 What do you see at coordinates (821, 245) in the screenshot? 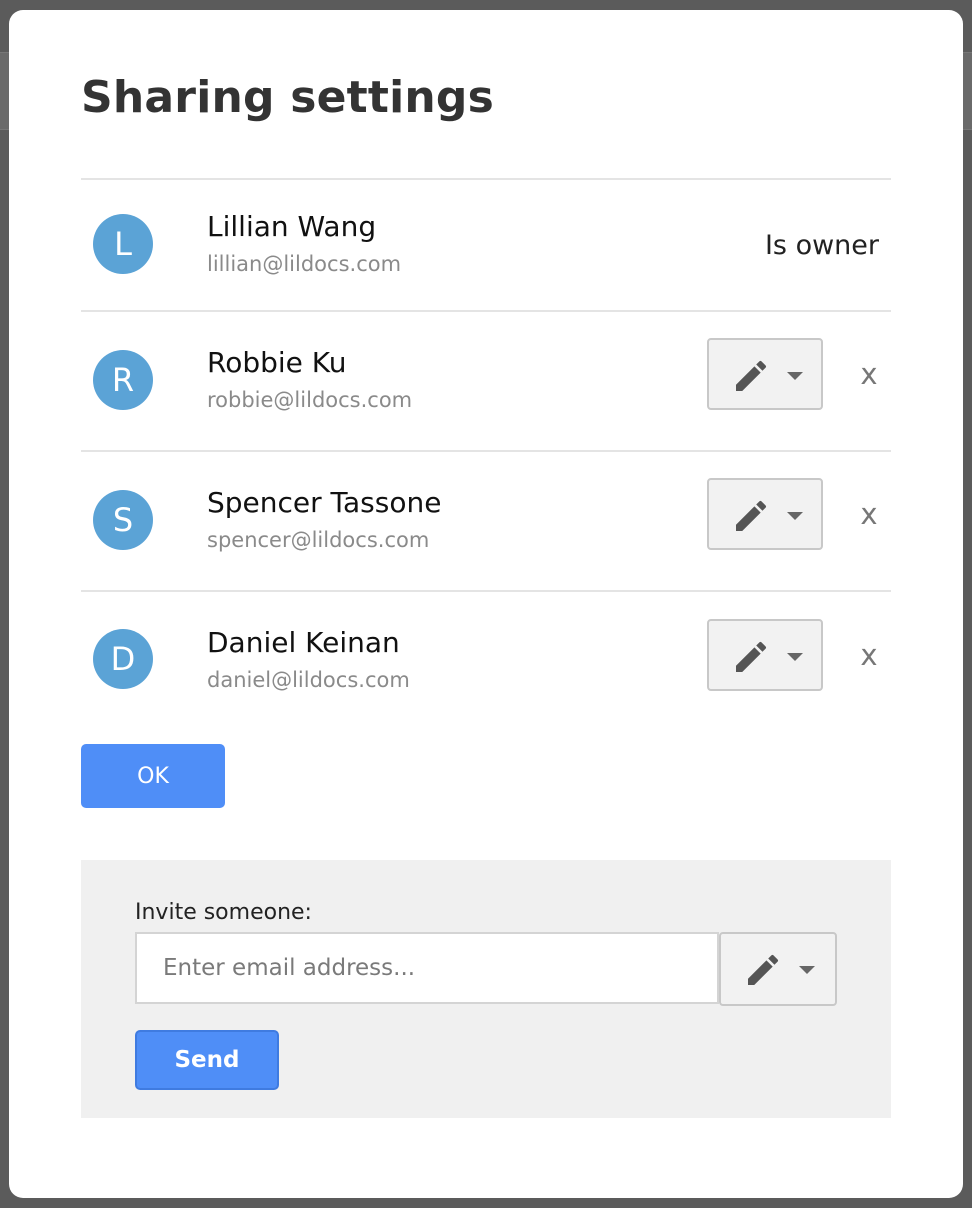
I see `owner-role-label: Is owner` at bounding box center [821, 245].